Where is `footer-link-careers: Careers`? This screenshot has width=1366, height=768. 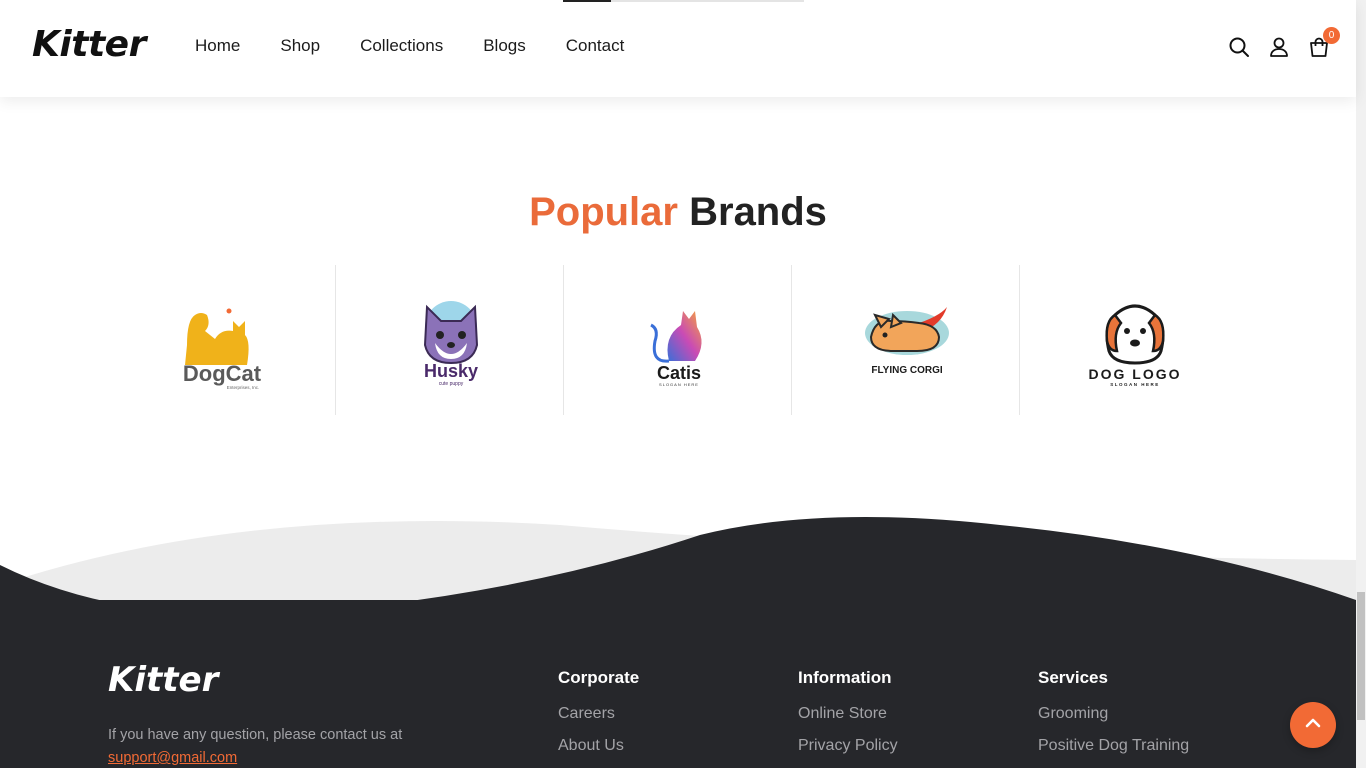
footer-link-careers: Careers is located at coordinates (598, 714).